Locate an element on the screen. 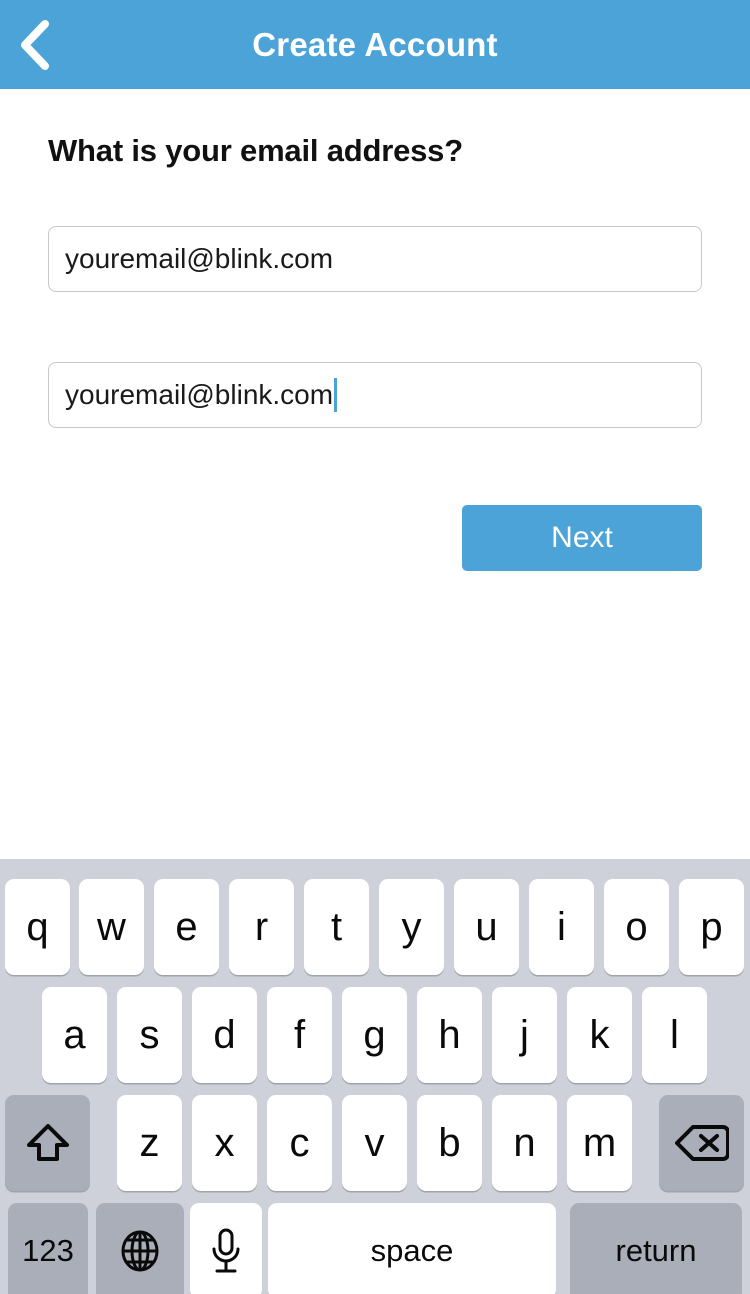 The height and width of the screenshot is (1294, 750). space-key: space is located at coordinates (412, 1248).